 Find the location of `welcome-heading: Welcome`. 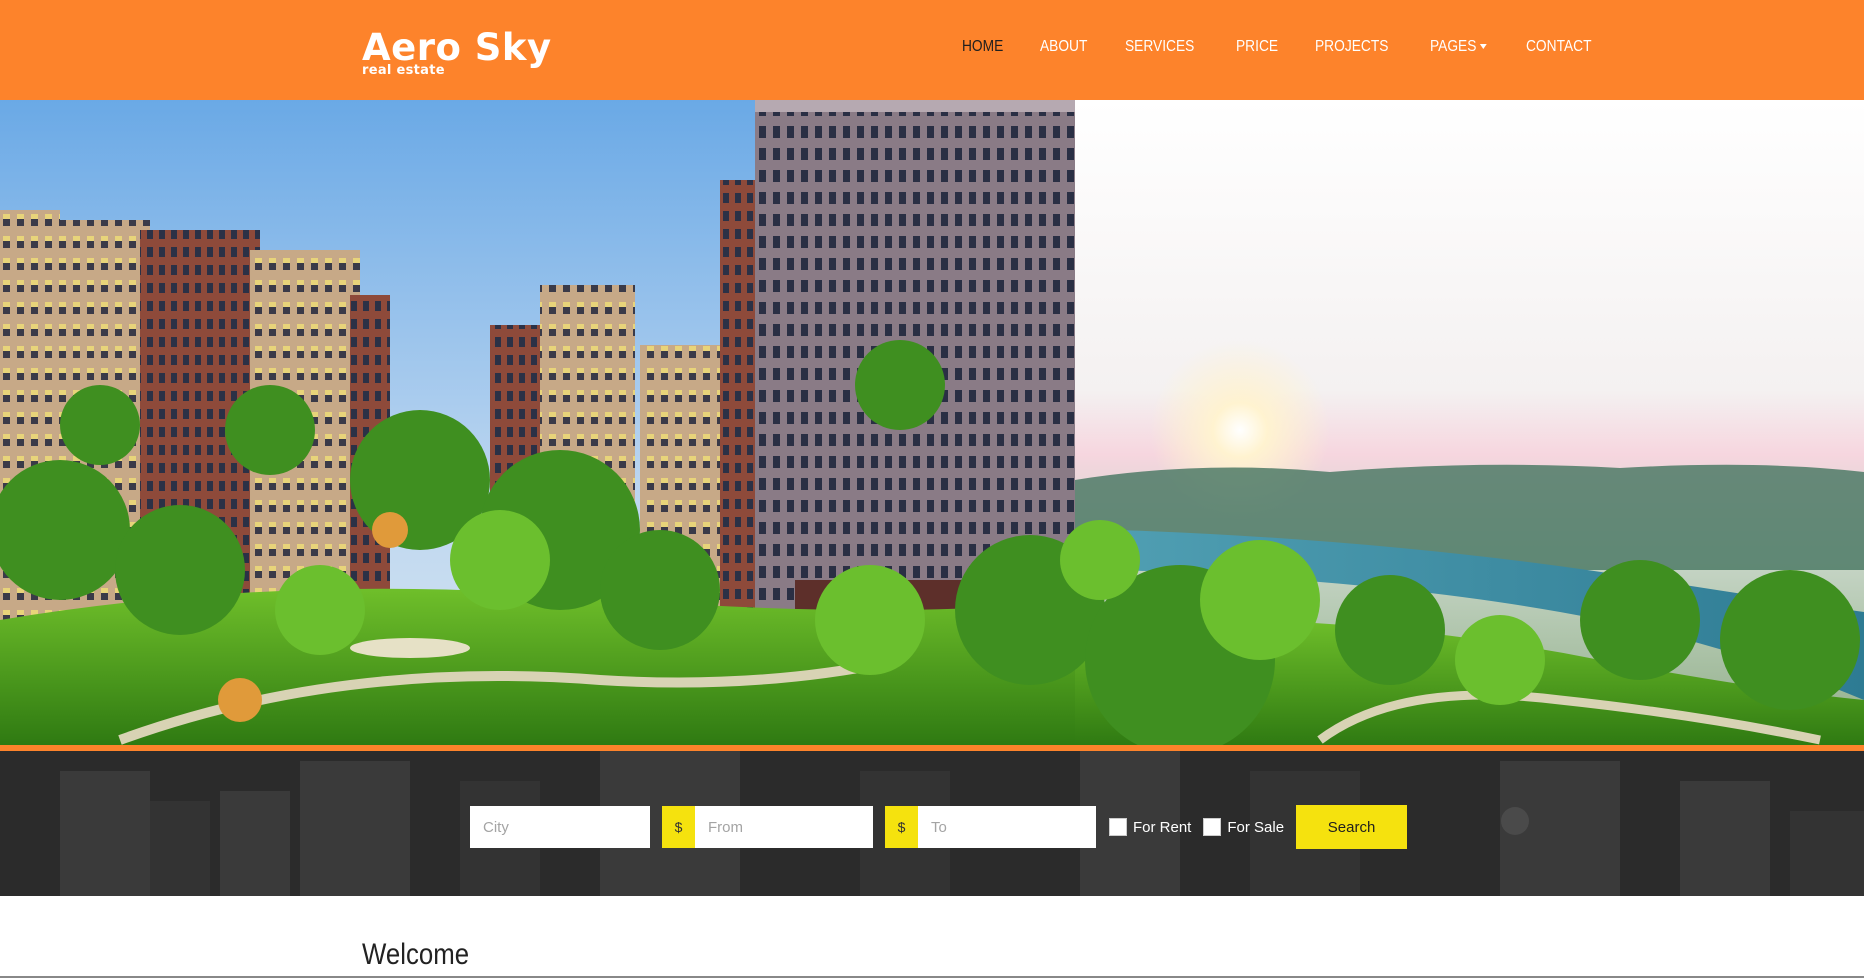

welcome-heading: Welcome is located at coordinates (416, 954).